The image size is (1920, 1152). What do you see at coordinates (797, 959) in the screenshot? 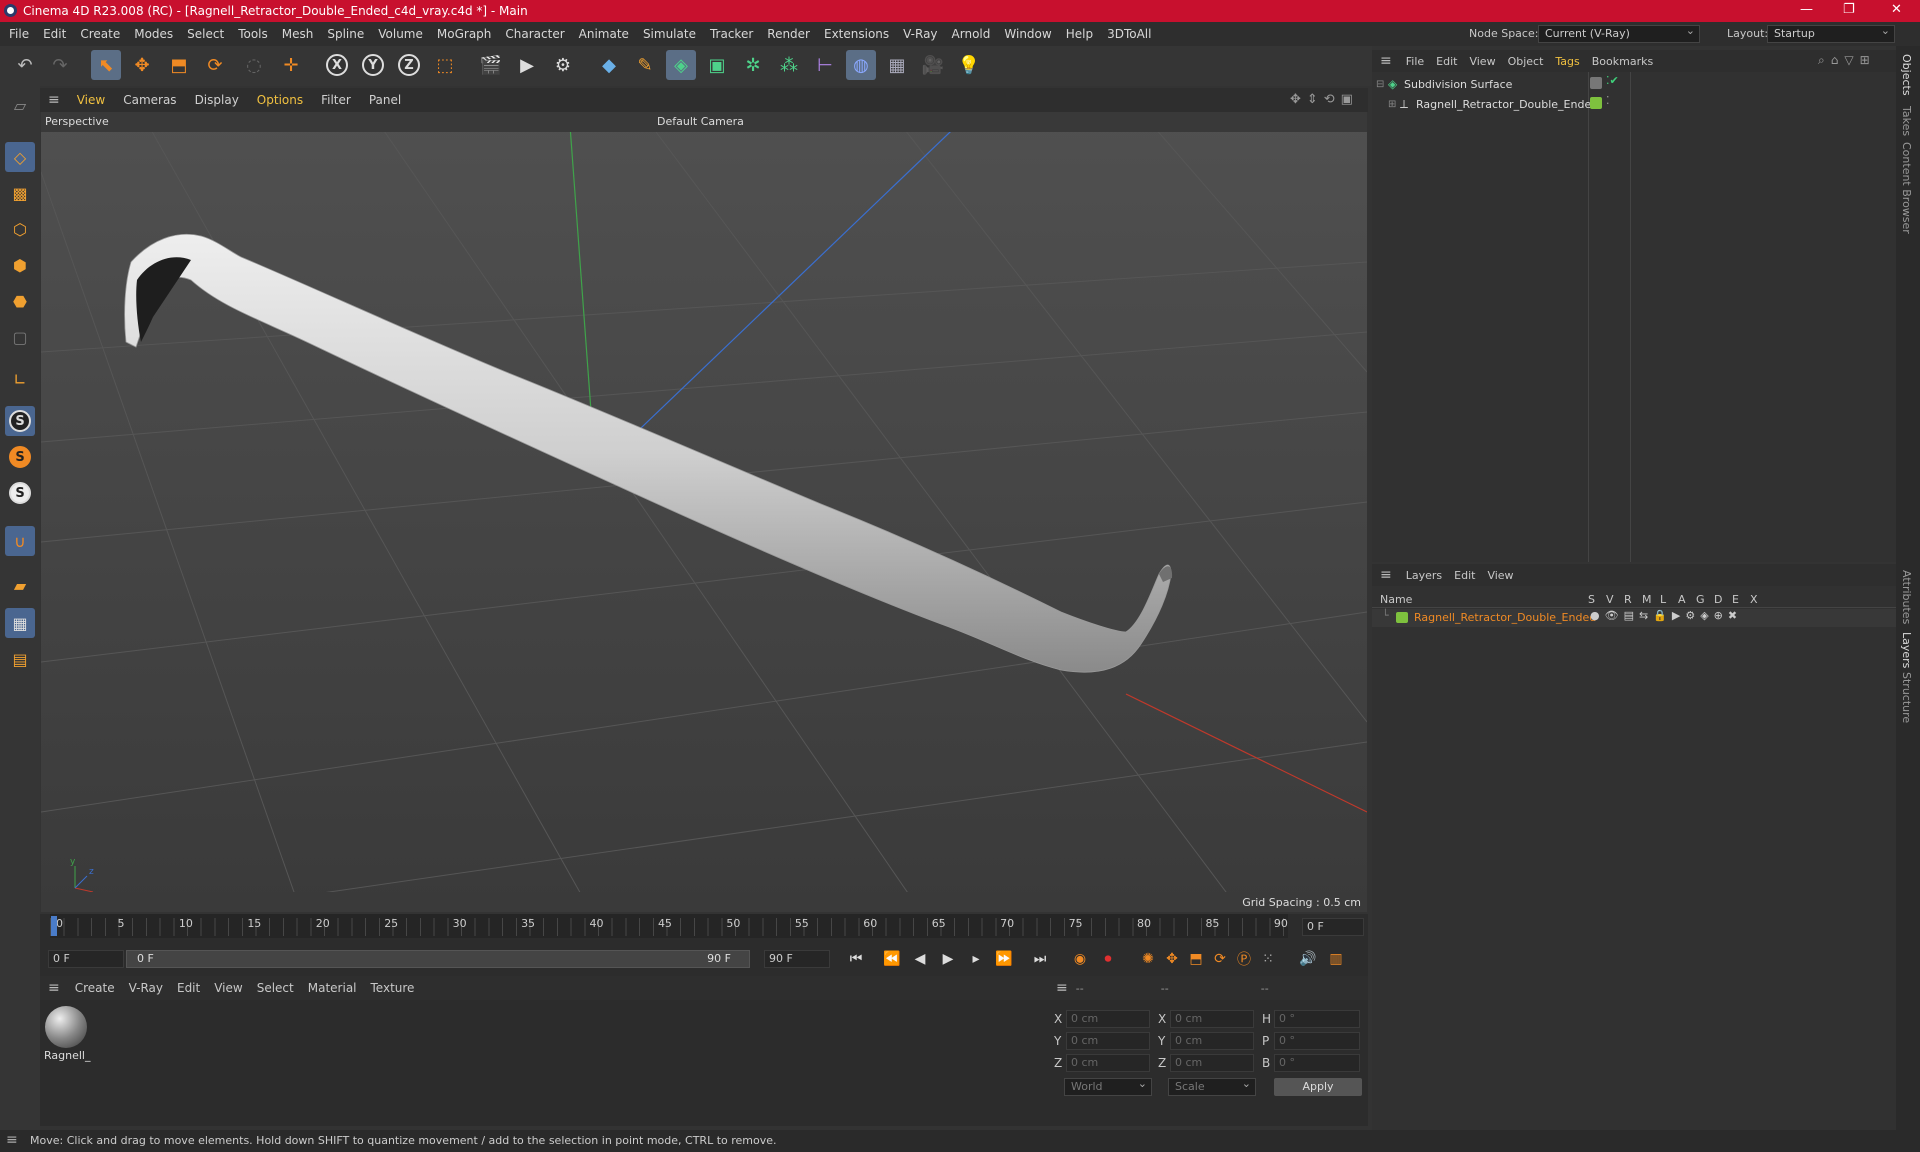
I see `end-frame-field: 90 F` at bounding box center [797, 959].